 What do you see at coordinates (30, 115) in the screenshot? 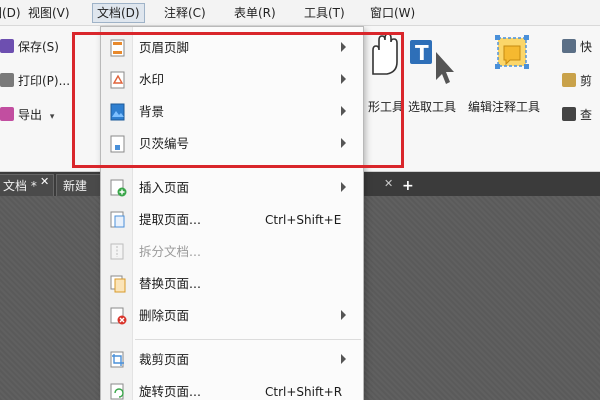
I see `export-label: 导出` at bounding box center [30, 115].